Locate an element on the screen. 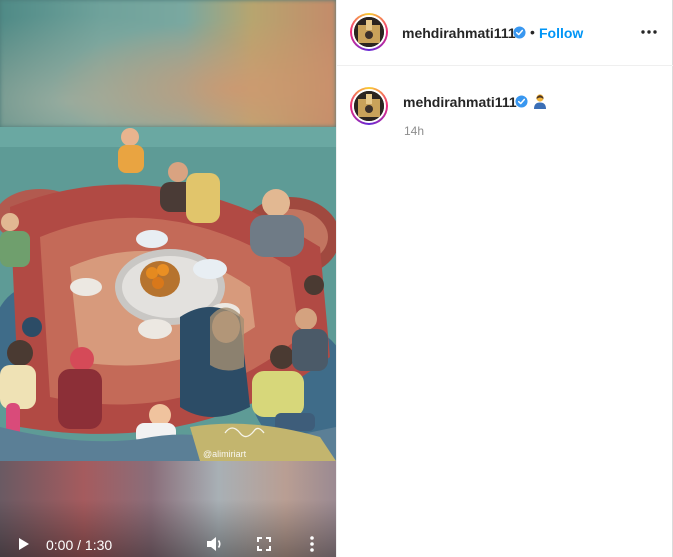 This screenshot has width=673, height=557. volume-icon is located at coordinates (214, 544).